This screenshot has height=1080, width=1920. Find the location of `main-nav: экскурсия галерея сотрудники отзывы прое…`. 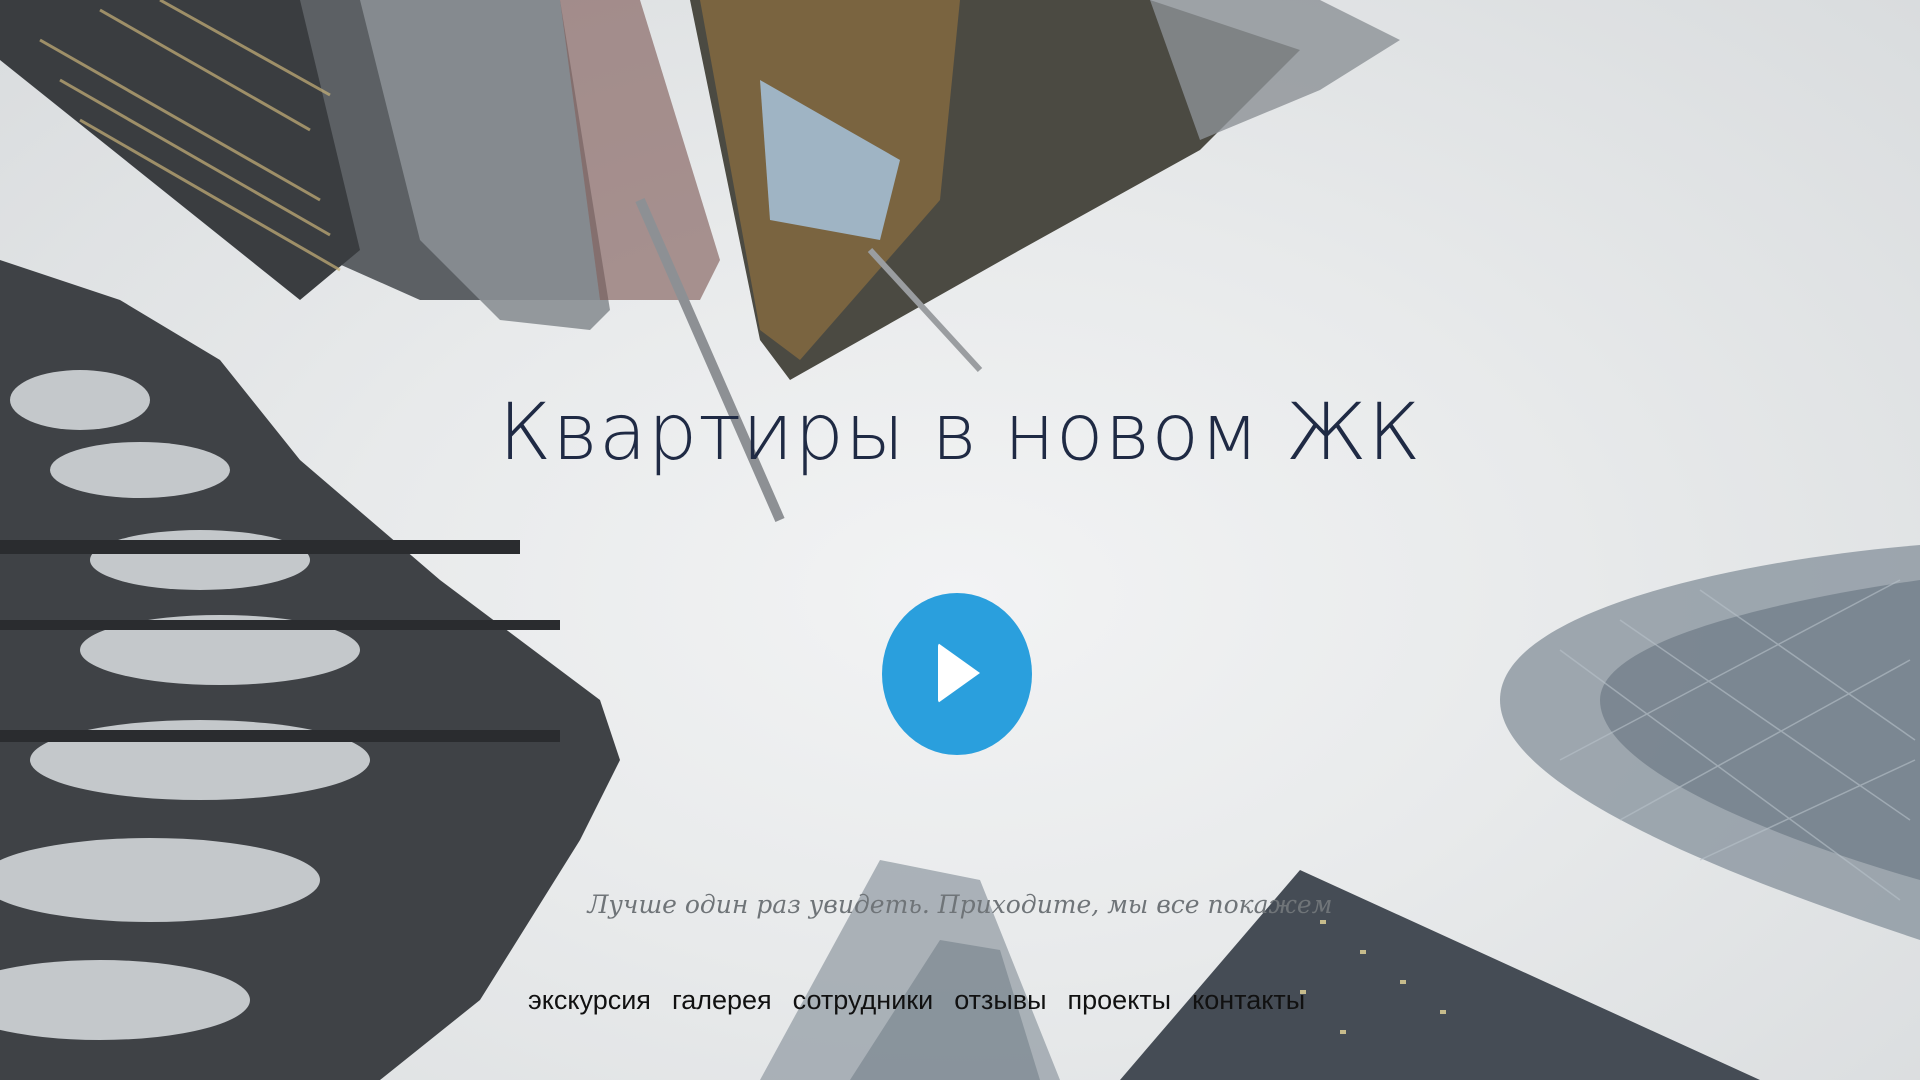

main-nav: экскурсия галерея сотрудники отзывы прое… is located at coordinates (916, 1000).